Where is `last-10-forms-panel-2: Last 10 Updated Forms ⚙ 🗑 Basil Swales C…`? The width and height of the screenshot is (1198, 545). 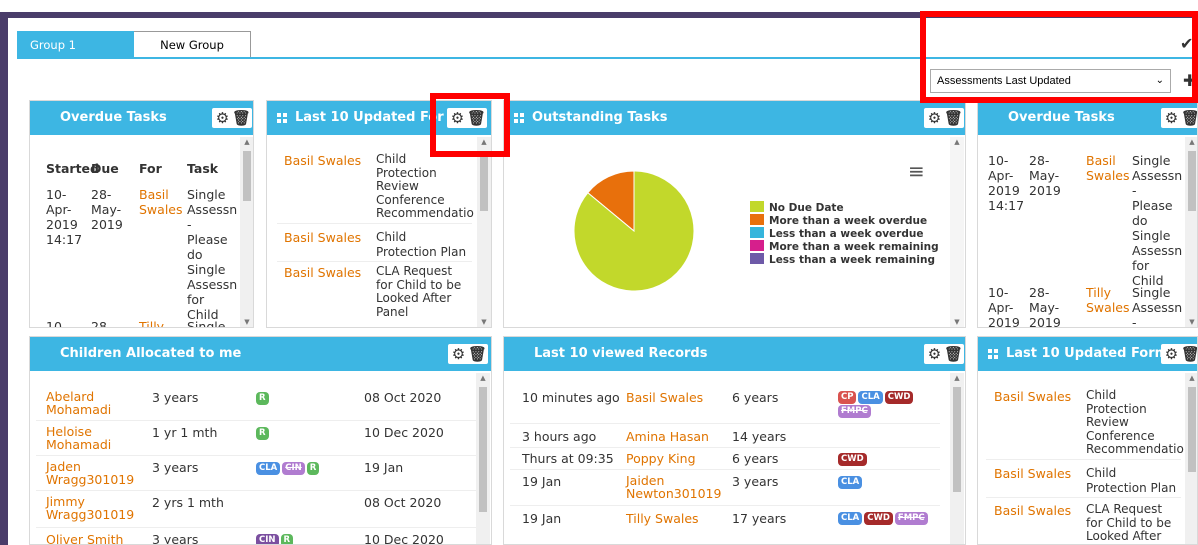
last-10-forms-panel-2: Last 10 Updated Forms ⚙ 🗑 Basil Swales C… is located at coordinates (1087, 440).